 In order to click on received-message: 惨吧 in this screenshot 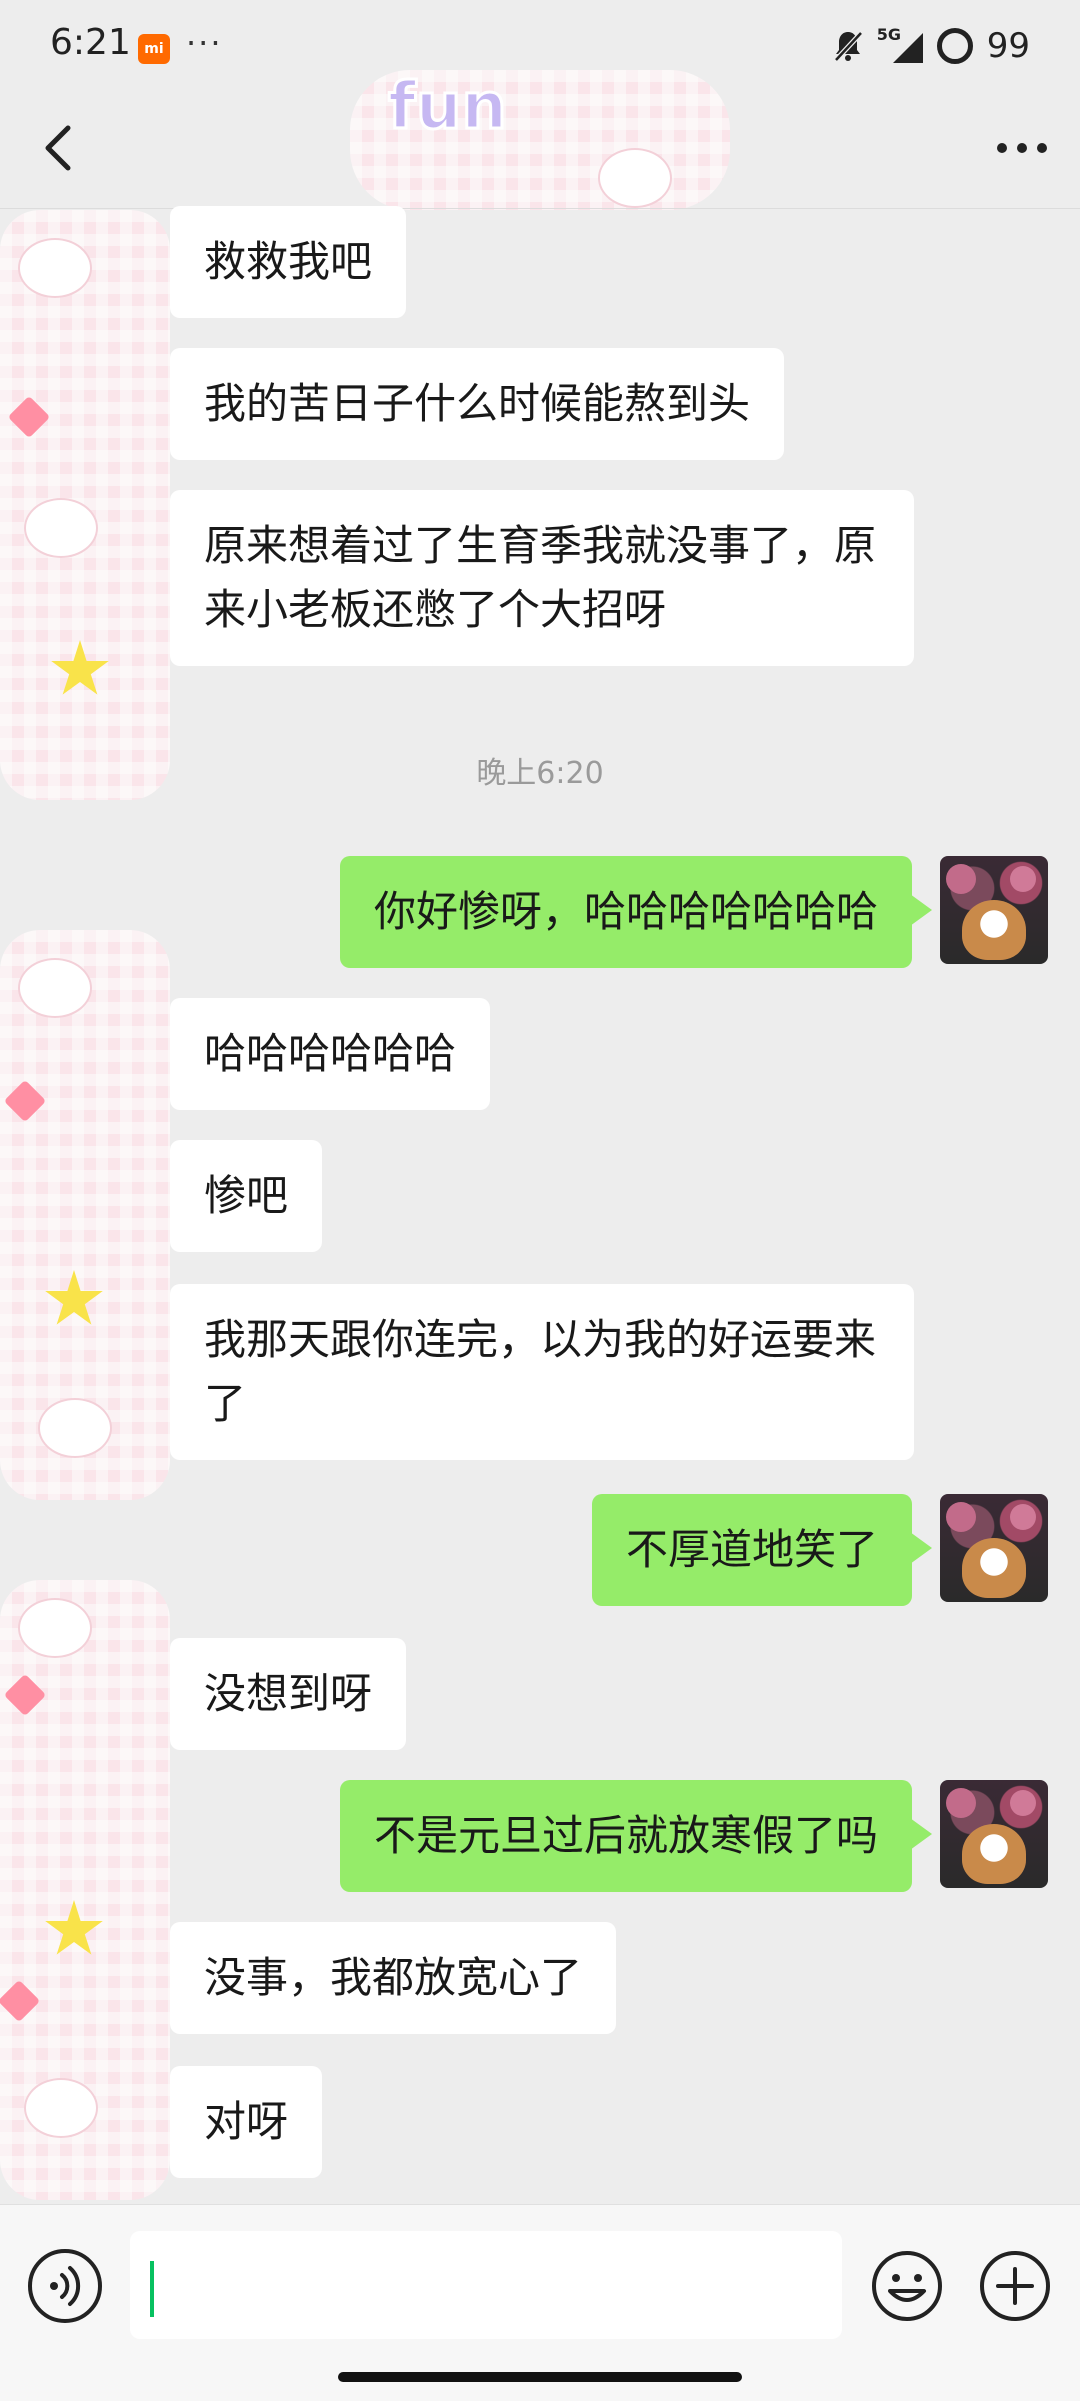, I will do `click(246, 1196)`.